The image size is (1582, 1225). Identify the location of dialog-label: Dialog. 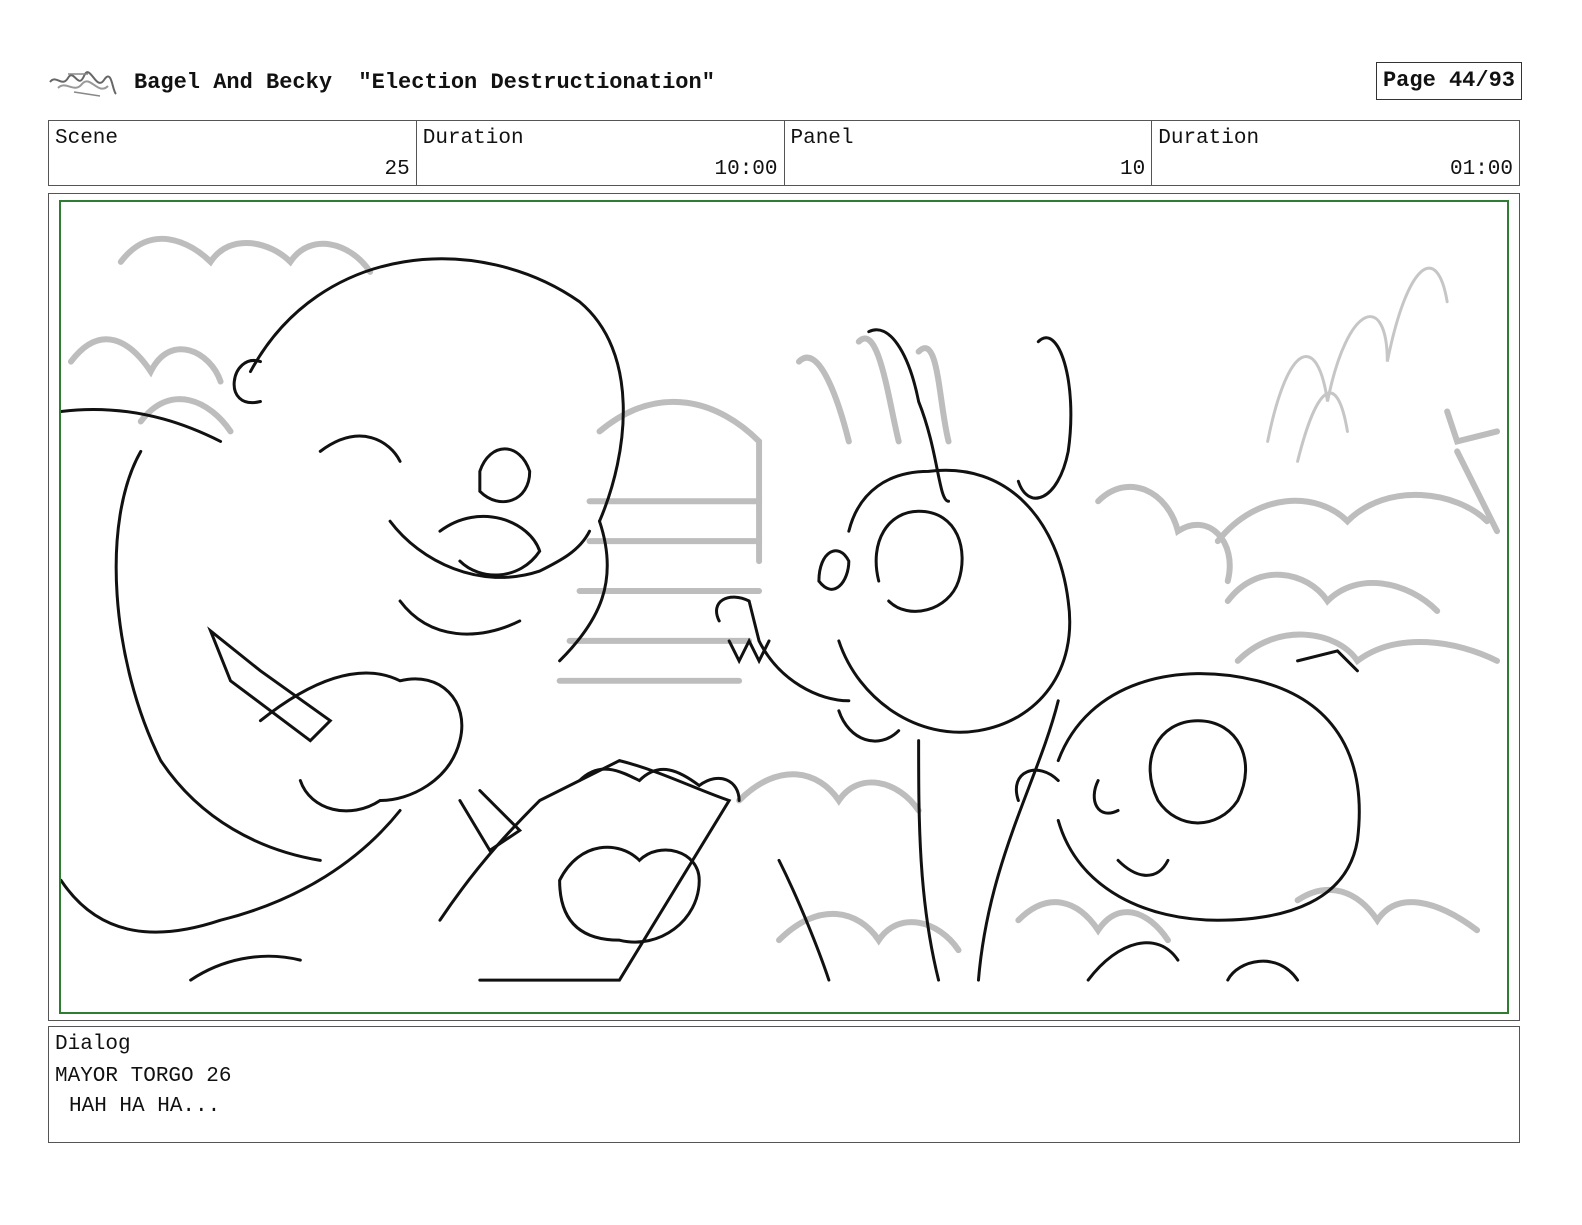
(93, 1044).